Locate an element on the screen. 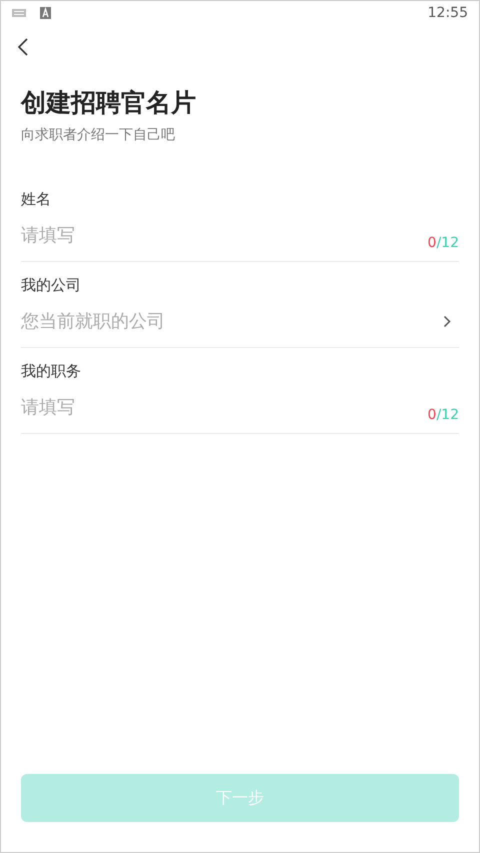 Image resolution: width=480 pixels, height=853 pixels. clock-time: 12:55 is located at coordinates (448, 13).